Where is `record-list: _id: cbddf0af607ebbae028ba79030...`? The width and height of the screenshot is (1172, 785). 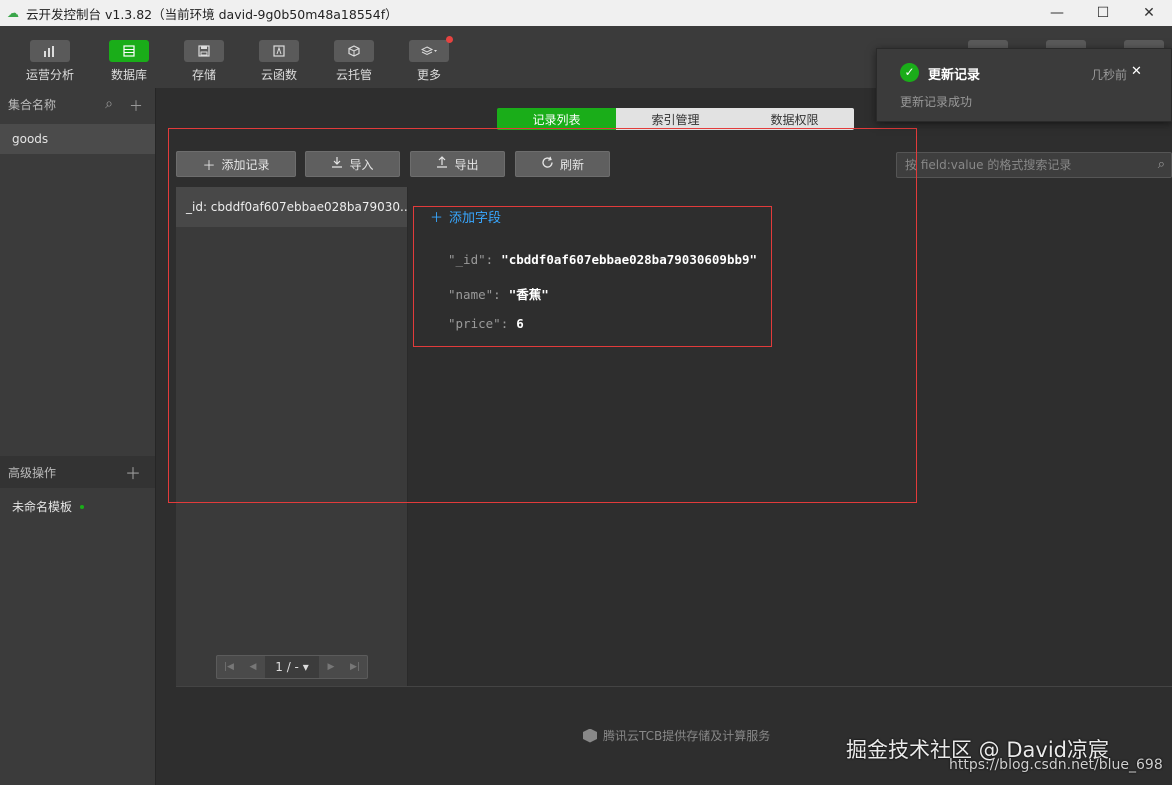 record-list: _id: cbddf0af607ebbae028ba79030... is located at coordinates (292, 436).